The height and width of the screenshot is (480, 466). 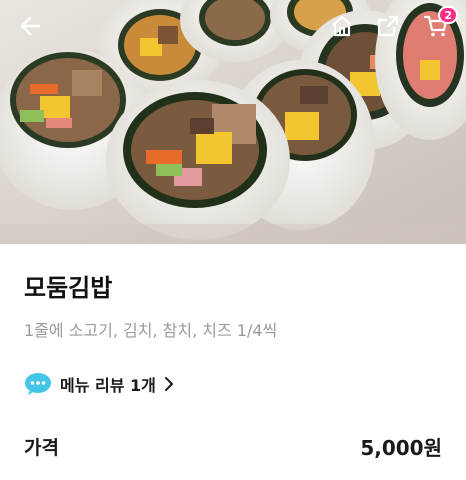 I want to click on share-icon, so click(x=388, y=26).